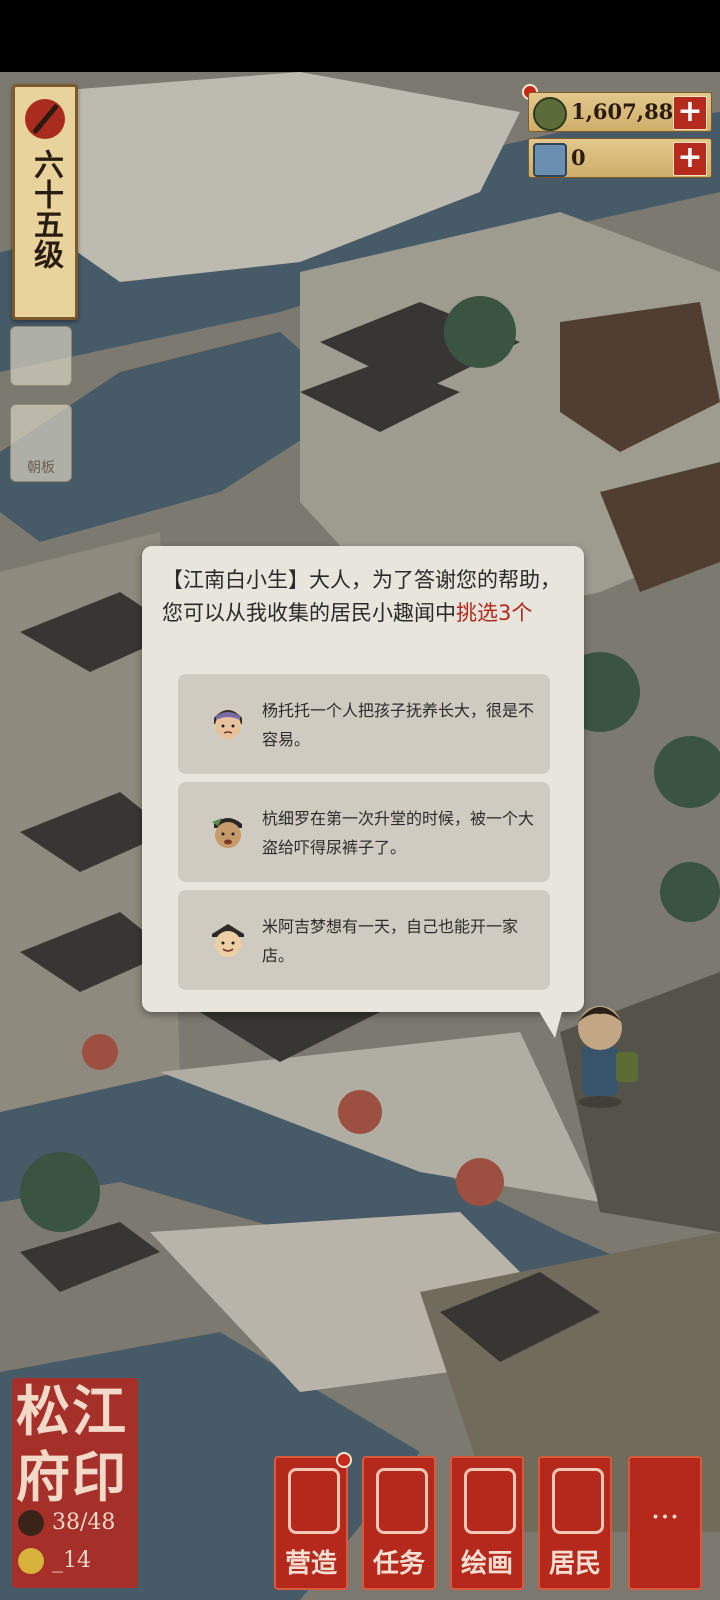 The image size is (720, 1600). What do you see at coordinates (235, 580) in the screenshot?
I see `dialog-speaker: 【江南白小生】` at bounding box center [235, 580].